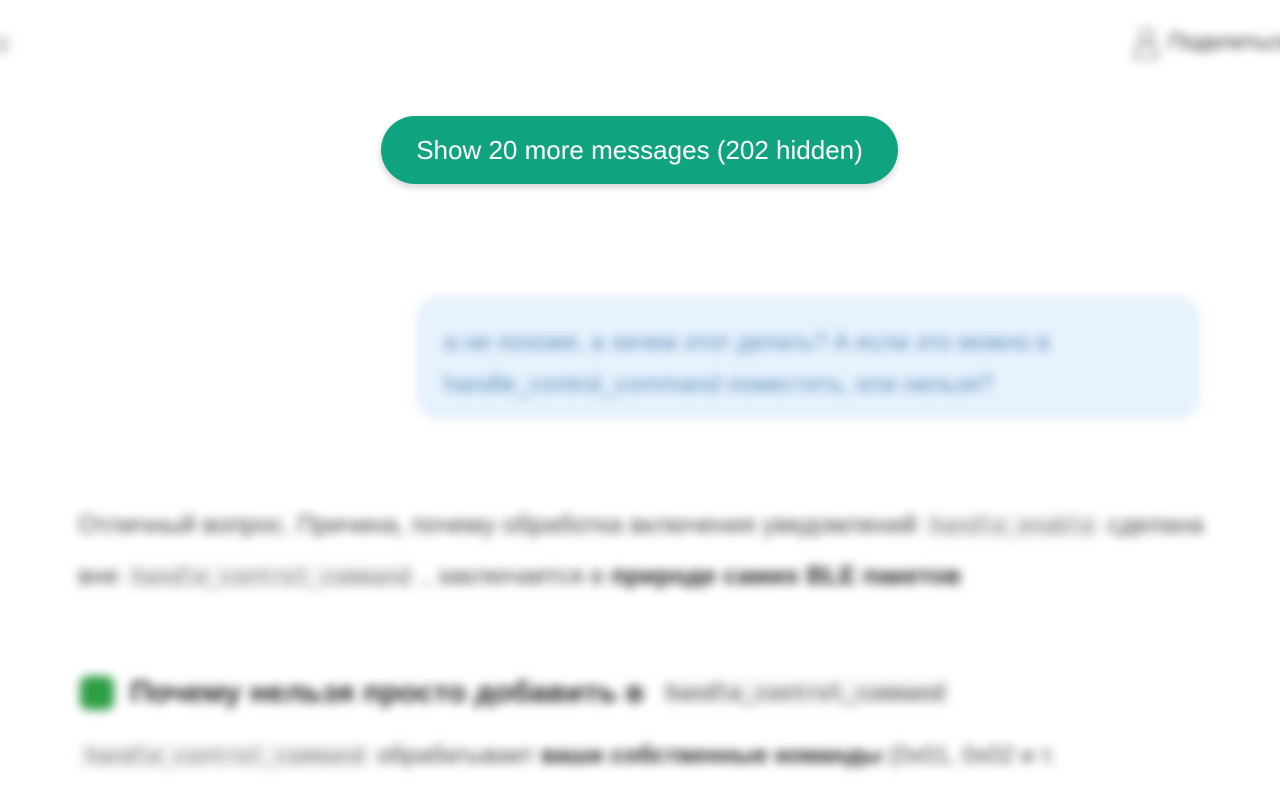 The width and height of the screenshot is (1280, 800). I want to click on model-selector-label: ly, so click(5, 42).